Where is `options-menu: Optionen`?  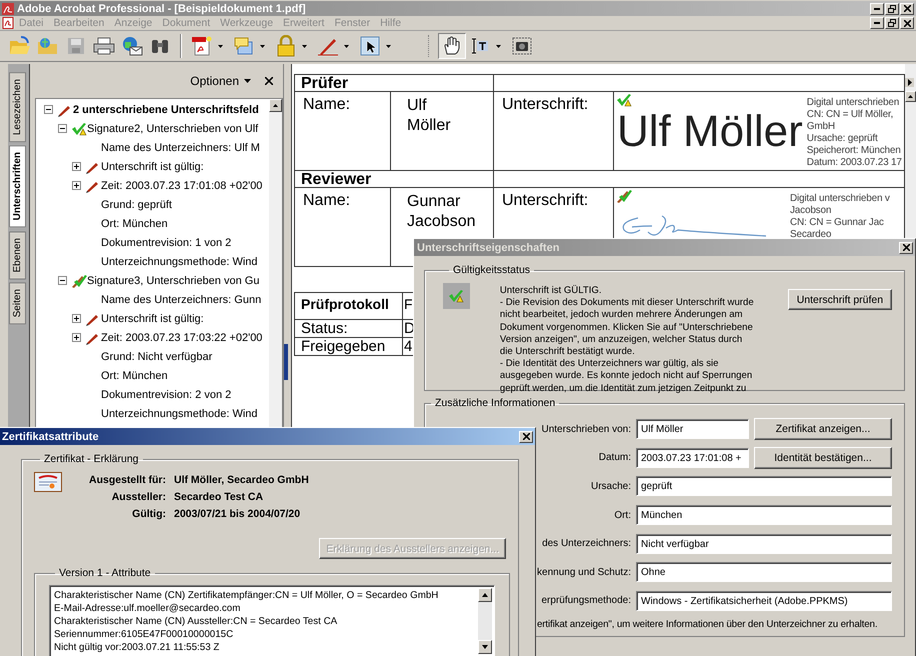 options-menu: Optionen is located at coordinates (220, 81).